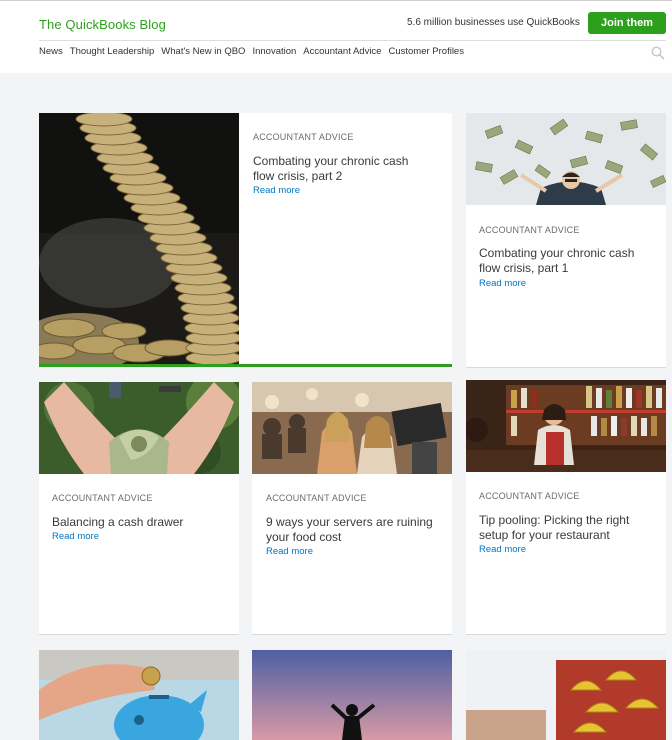 Image resolution: width=672 pixels, height=740 pixels. I want to click on search-icon, so click(658, 53).